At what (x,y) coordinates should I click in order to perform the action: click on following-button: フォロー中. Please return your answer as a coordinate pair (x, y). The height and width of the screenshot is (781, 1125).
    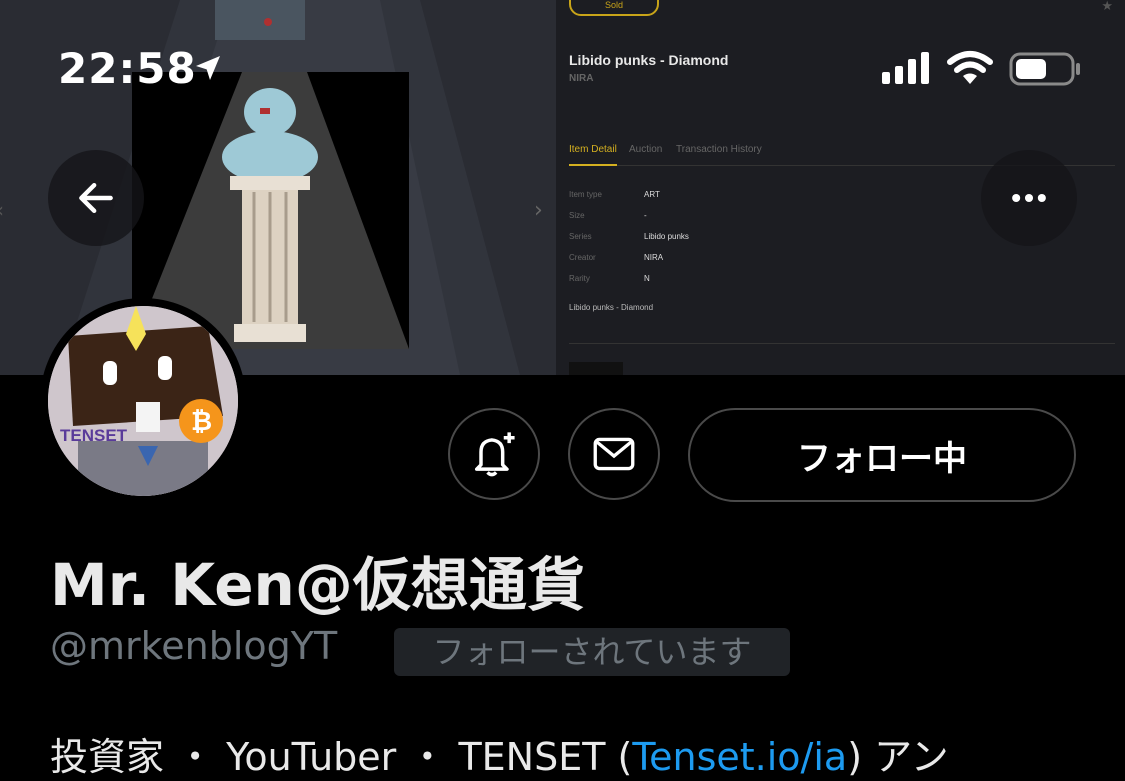
    Looking at the image, I should click on (882, 455).